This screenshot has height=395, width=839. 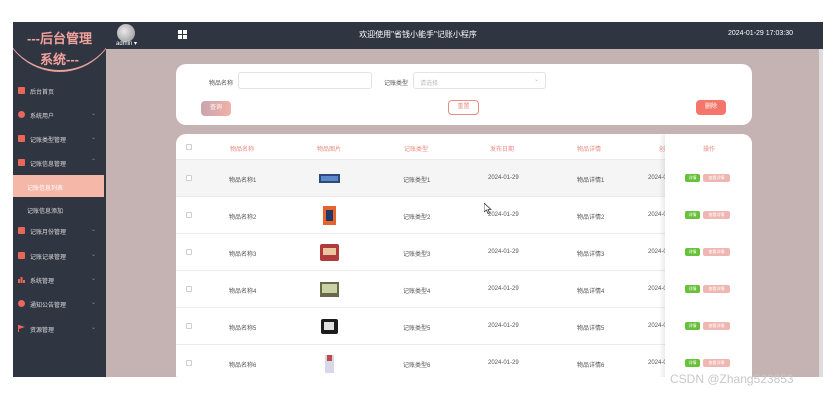 What do you see at coordinates (479, 80) in the screenshot?
I see `type-select: 请选择 ⌄` at bounding box center [479, 80].